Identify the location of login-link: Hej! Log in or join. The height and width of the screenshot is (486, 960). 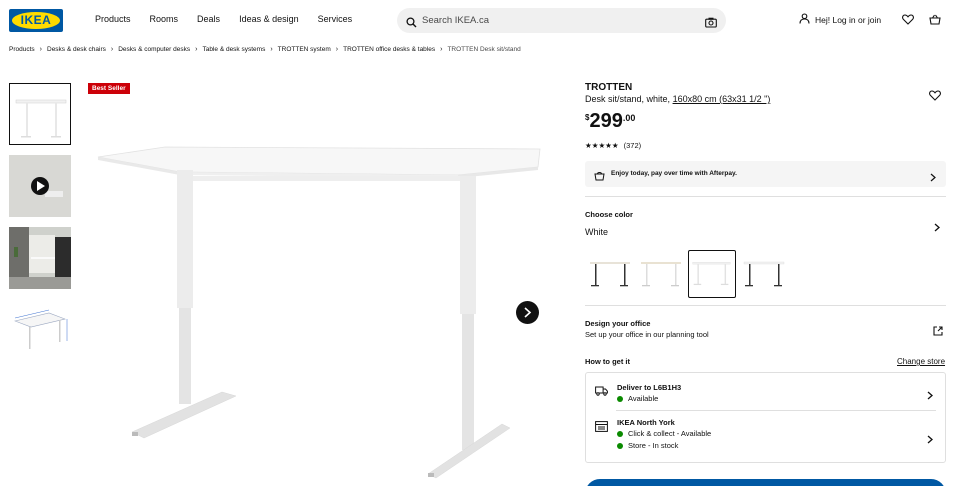
(840, 19).